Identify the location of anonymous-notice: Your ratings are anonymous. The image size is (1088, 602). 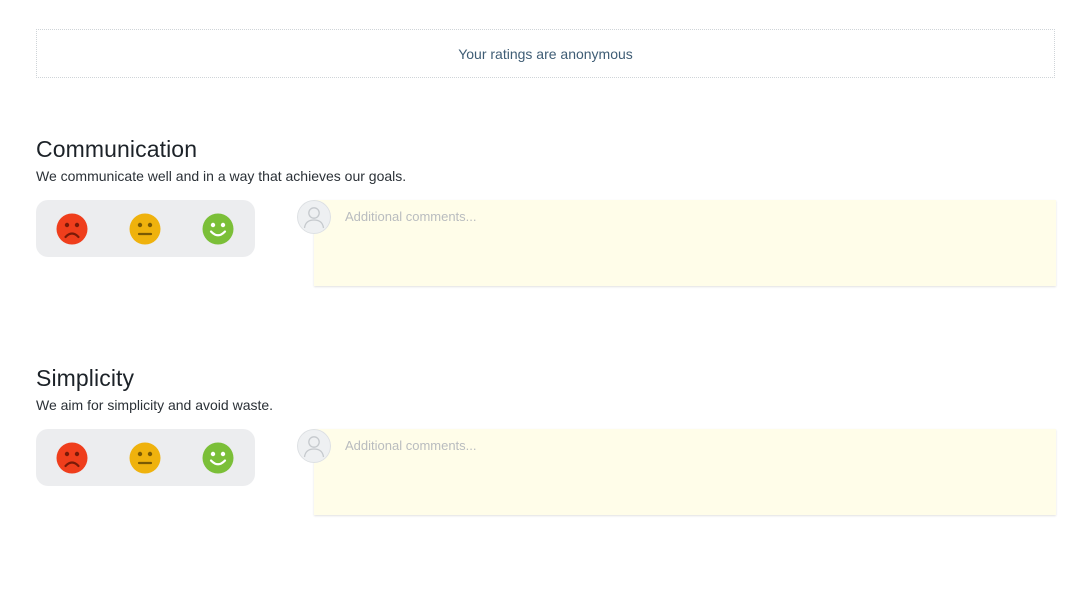
(545, 53).